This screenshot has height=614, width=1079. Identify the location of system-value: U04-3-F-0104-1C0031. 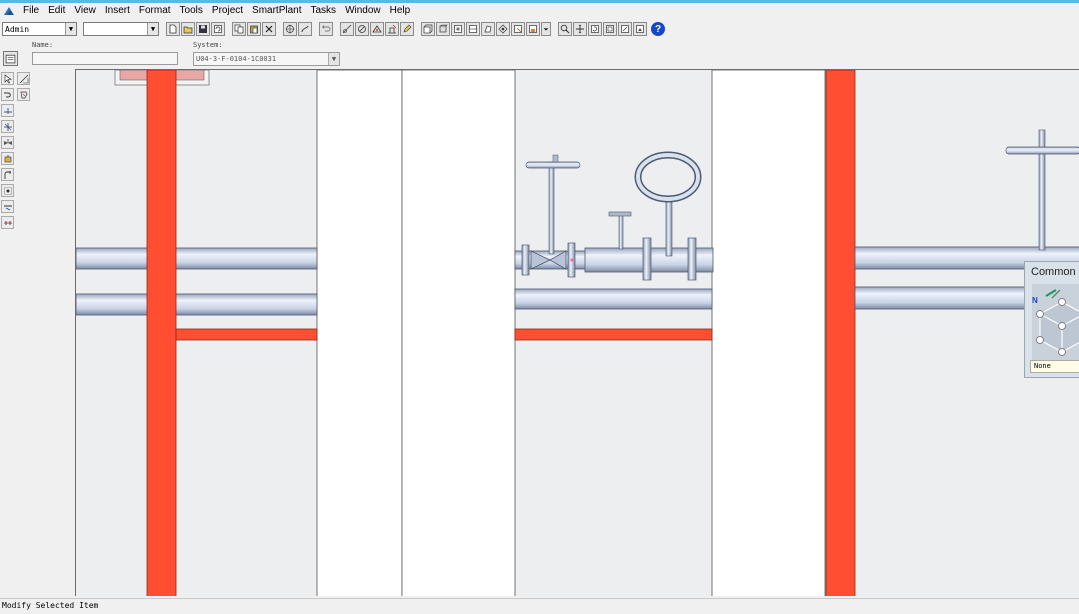
(236, 59).